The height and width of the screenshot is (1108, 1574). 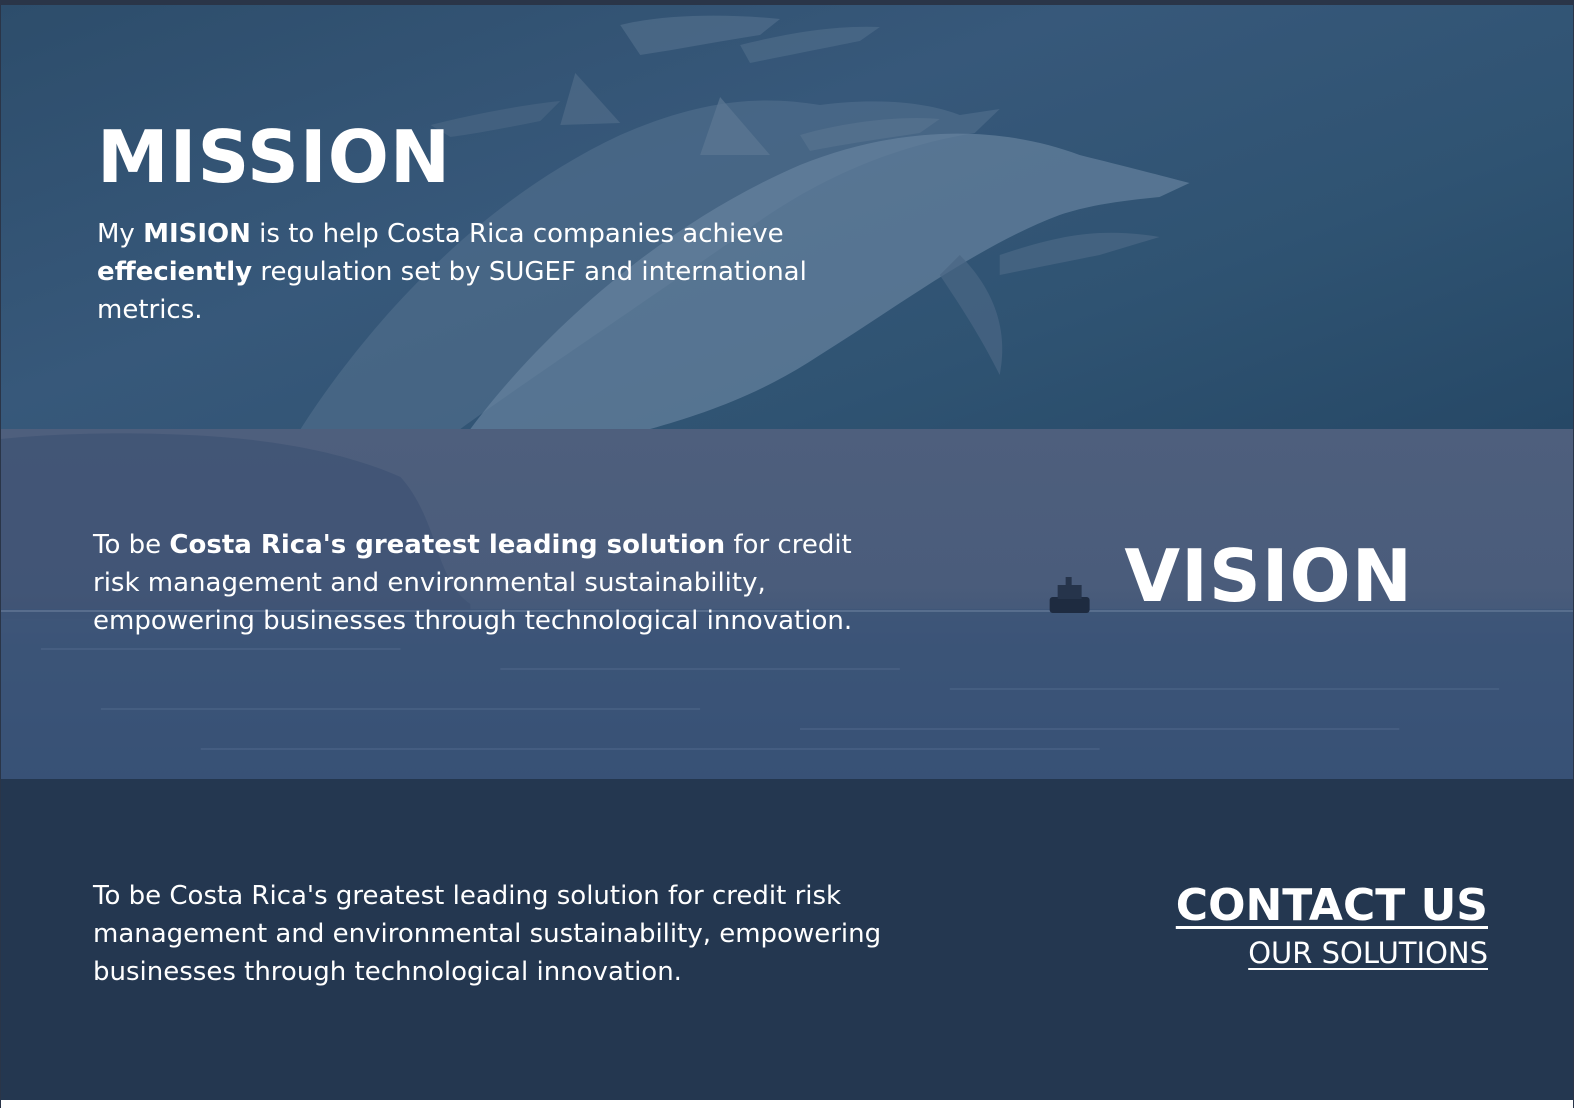 What do you see at coordinates (517, 234) in the screenshot?
I see `mission-text-part2: is to help Costa Rica companies achieve` at bounding box center [517, 234].